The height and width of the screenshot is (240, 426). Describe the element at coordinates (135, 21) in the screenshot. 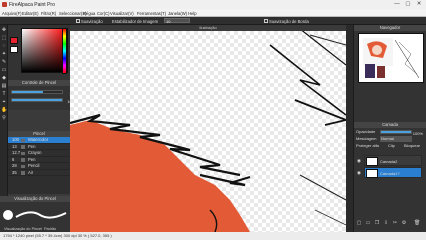

I see `stabilizer-label: Estabilizador de Imagem` at that location.